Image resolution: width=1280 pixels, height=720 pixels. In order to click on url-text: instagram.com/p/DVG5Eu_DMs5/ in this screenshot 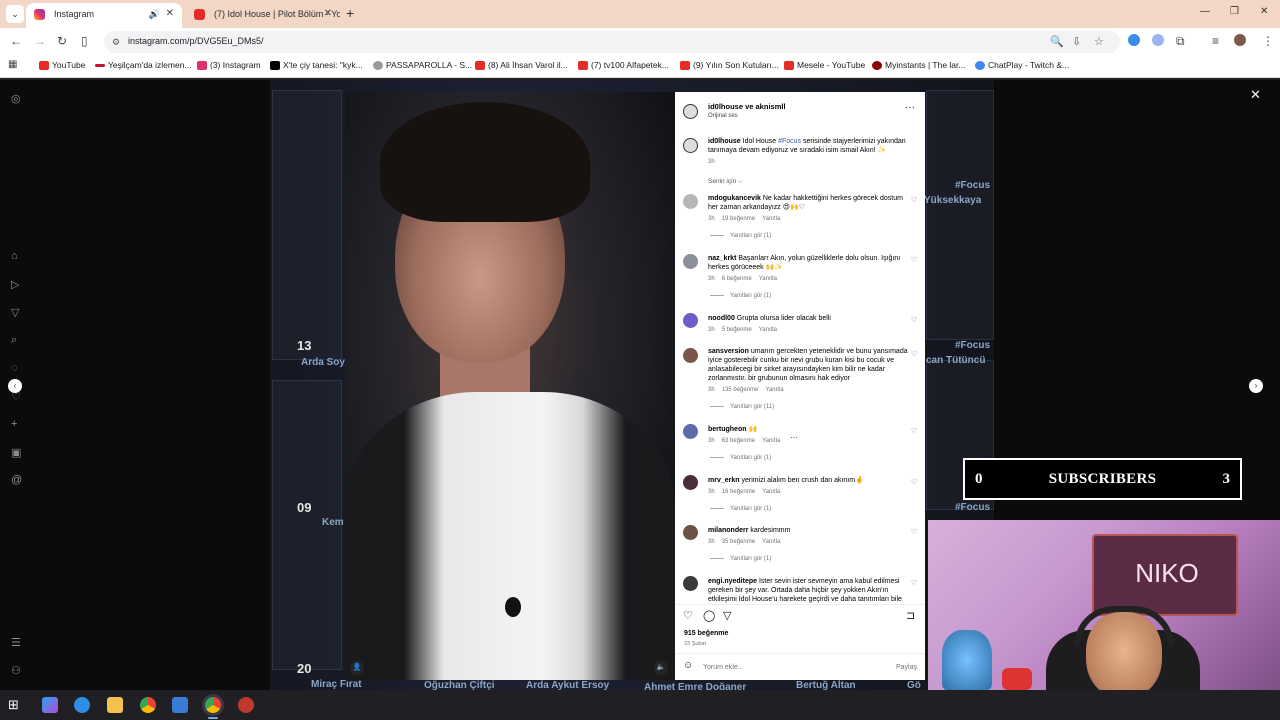, I will do `click(196, 41)`.